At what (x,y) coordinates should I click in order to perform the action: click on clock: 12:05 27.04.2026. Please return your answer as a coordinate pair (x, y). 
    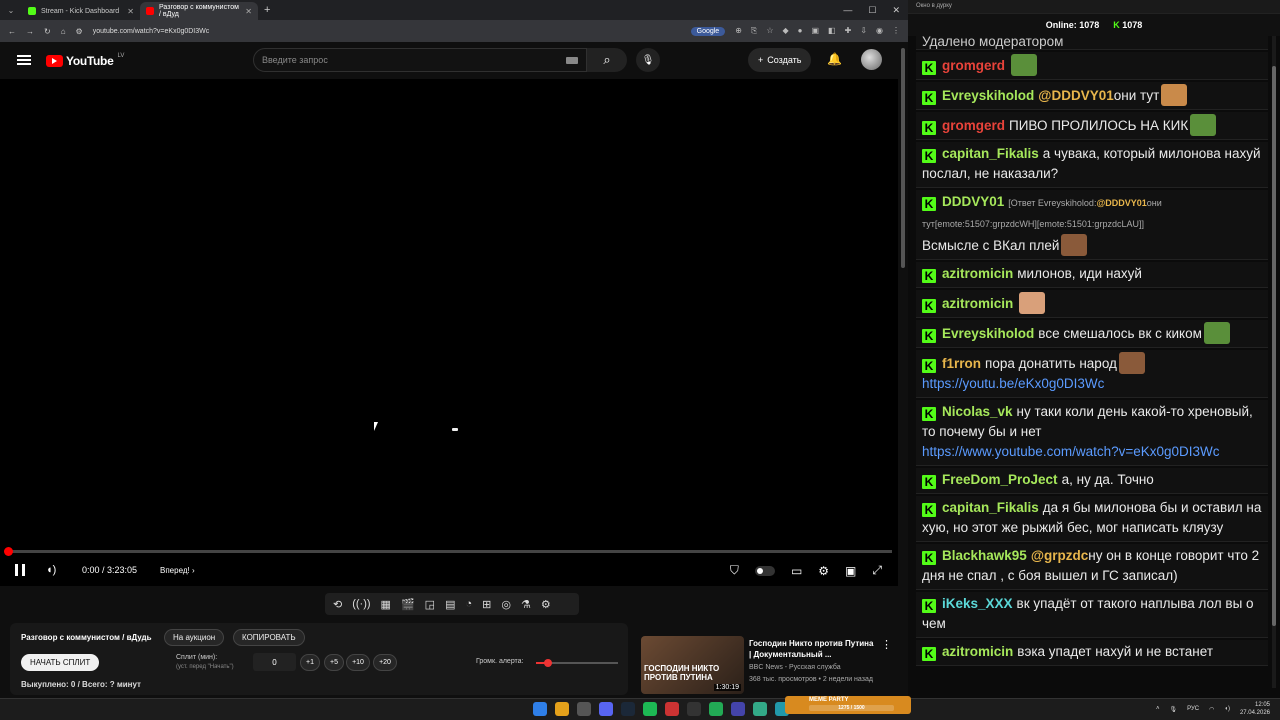
    Looking at the image, I should click on (1255, 709).